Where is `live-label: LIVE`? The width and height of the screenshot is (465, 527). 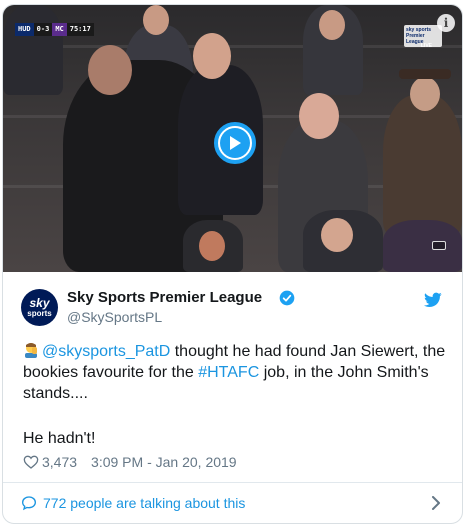 live-label: LIVE is located at coordinates (426, 46).